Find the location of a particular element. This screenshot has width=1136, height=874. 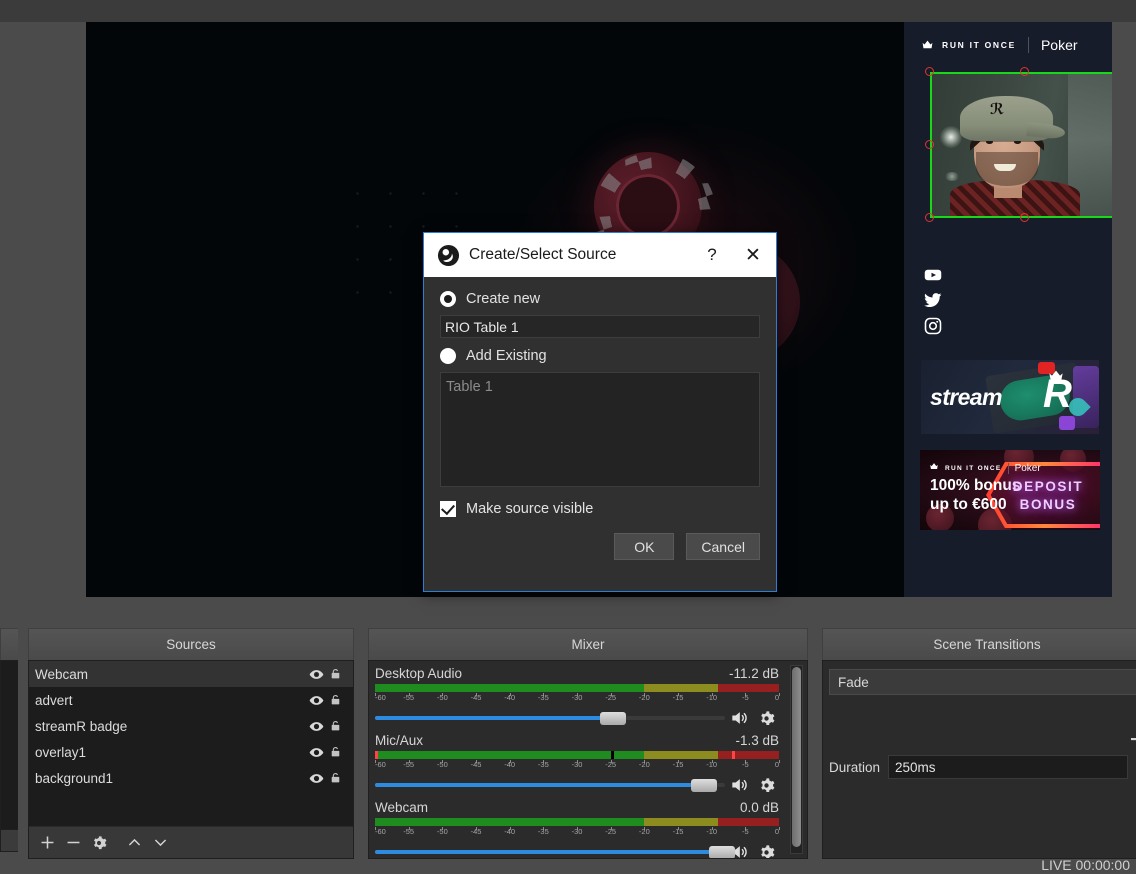

selection-handle-top-center is located at coordinates (1024, 71).